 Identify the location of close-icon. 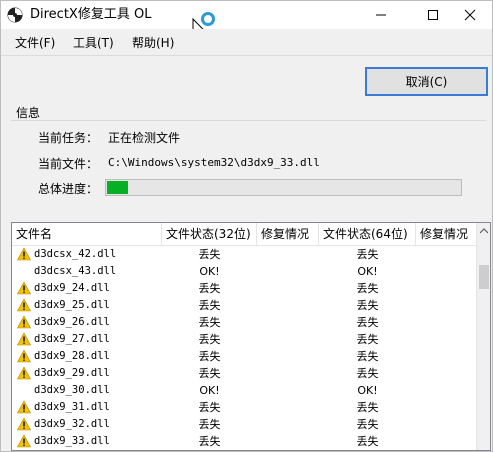
(470, 15).